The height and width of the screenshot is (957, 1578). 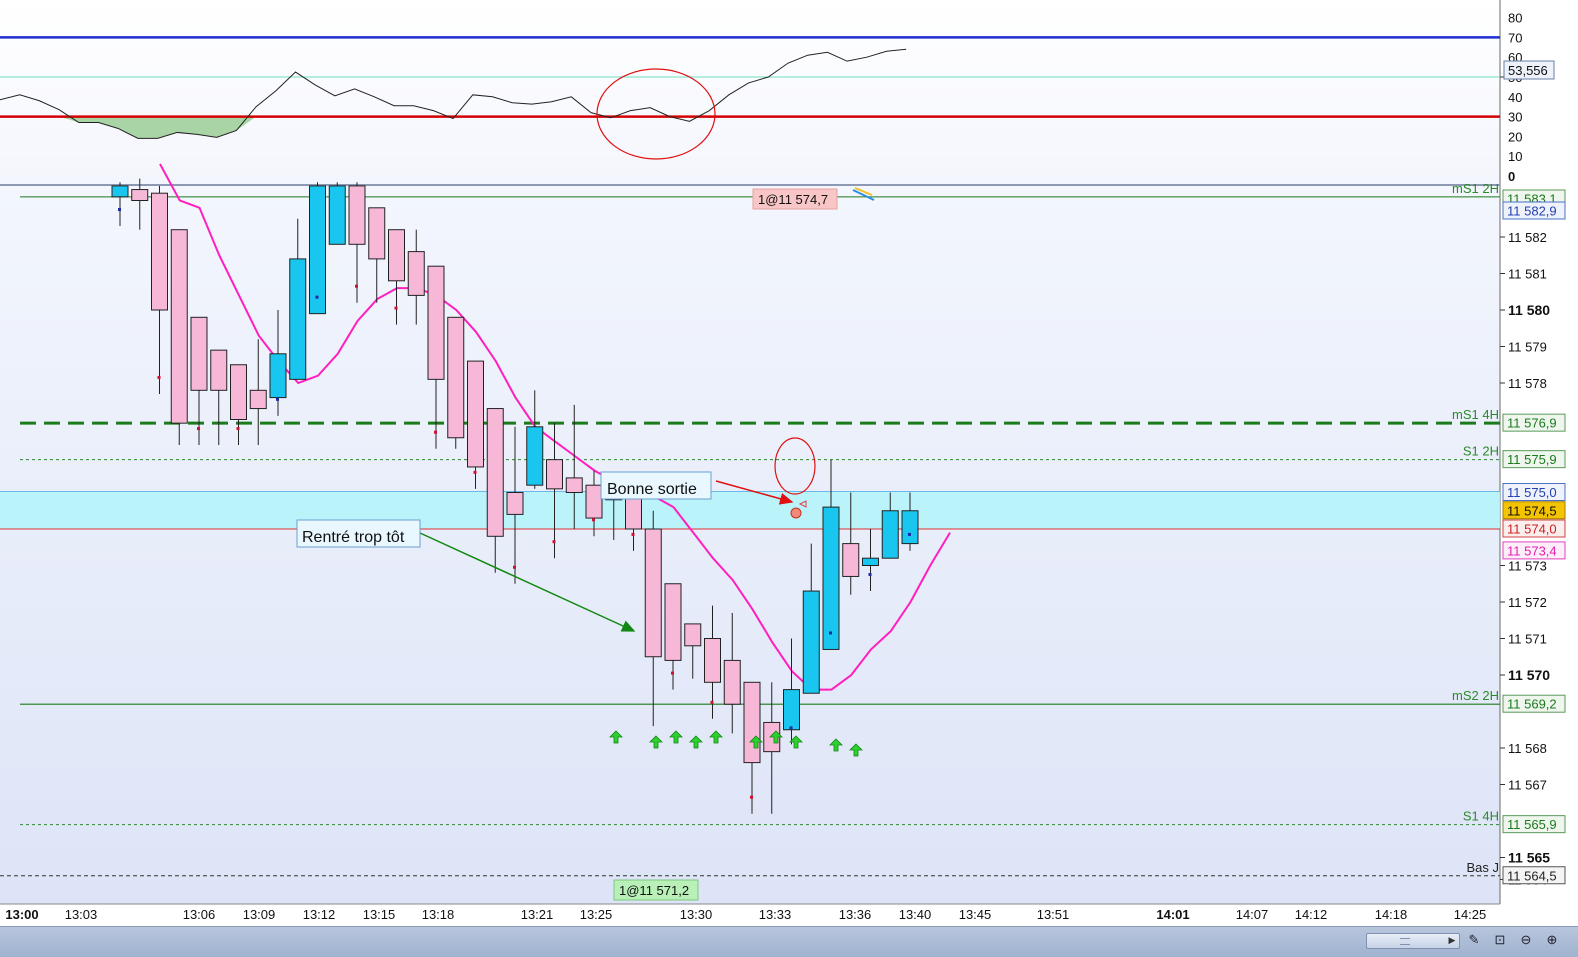 I want to click on draw-tool-icon: ✎, so click(x=1474, y=940).